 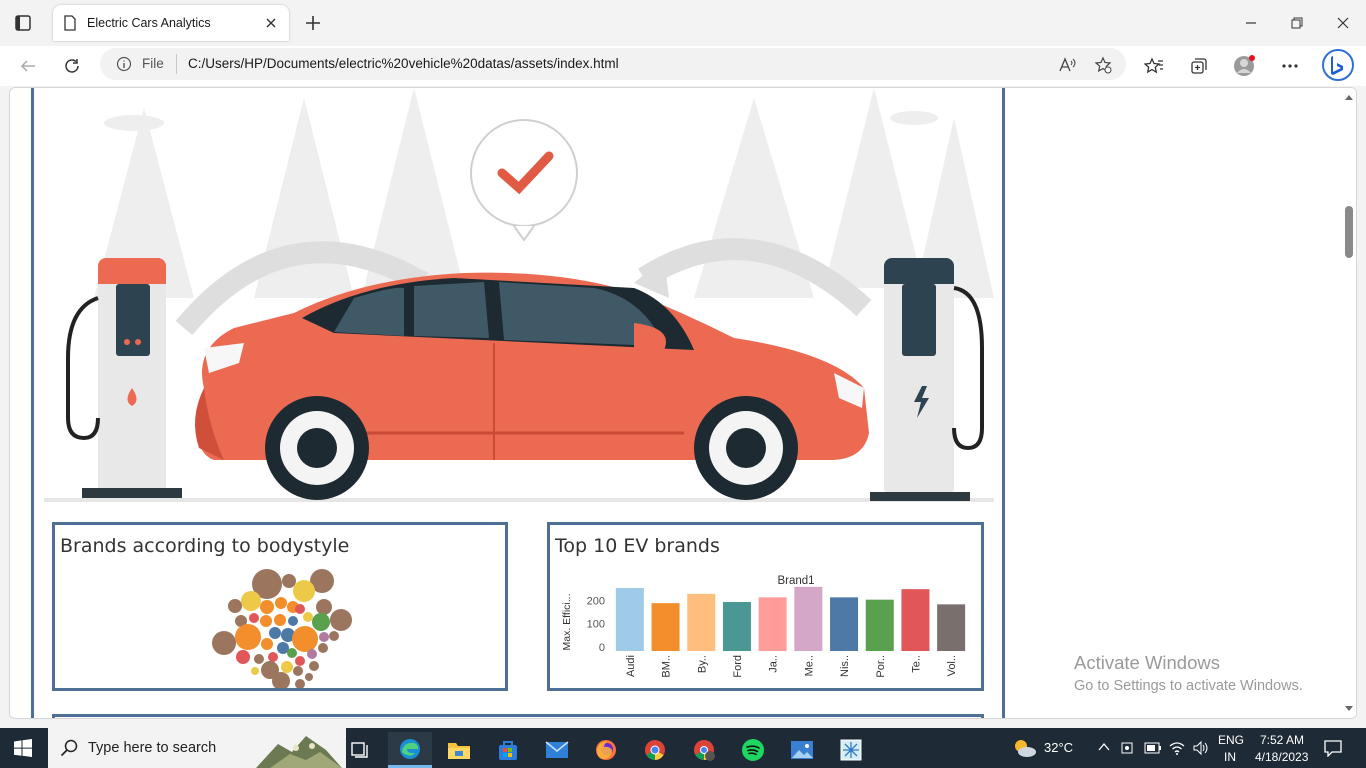 I want to click on profile-avatar, so click(x=1244, y=66).